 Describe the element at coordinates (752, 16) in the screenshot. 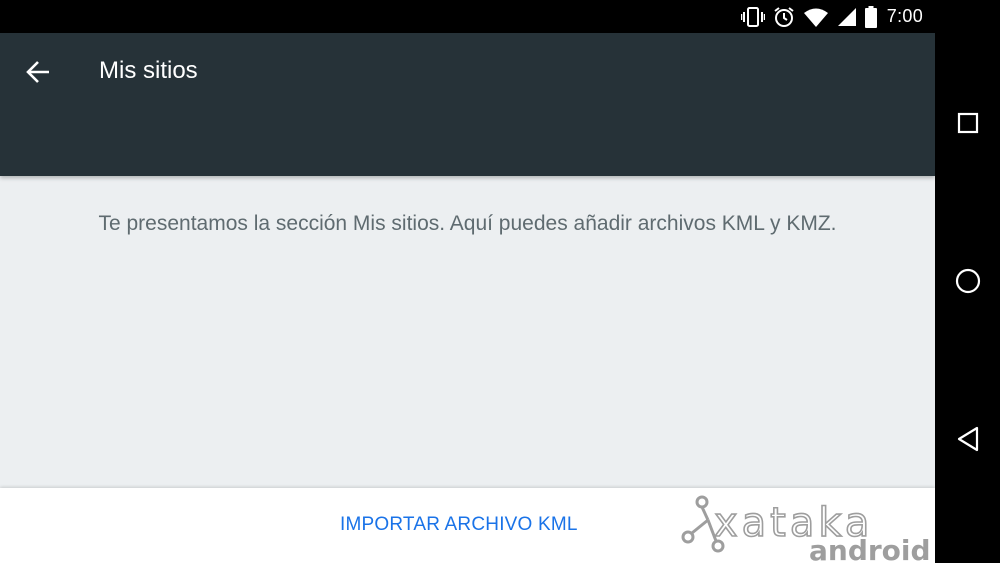

I see `vibrate-icon` at that location.